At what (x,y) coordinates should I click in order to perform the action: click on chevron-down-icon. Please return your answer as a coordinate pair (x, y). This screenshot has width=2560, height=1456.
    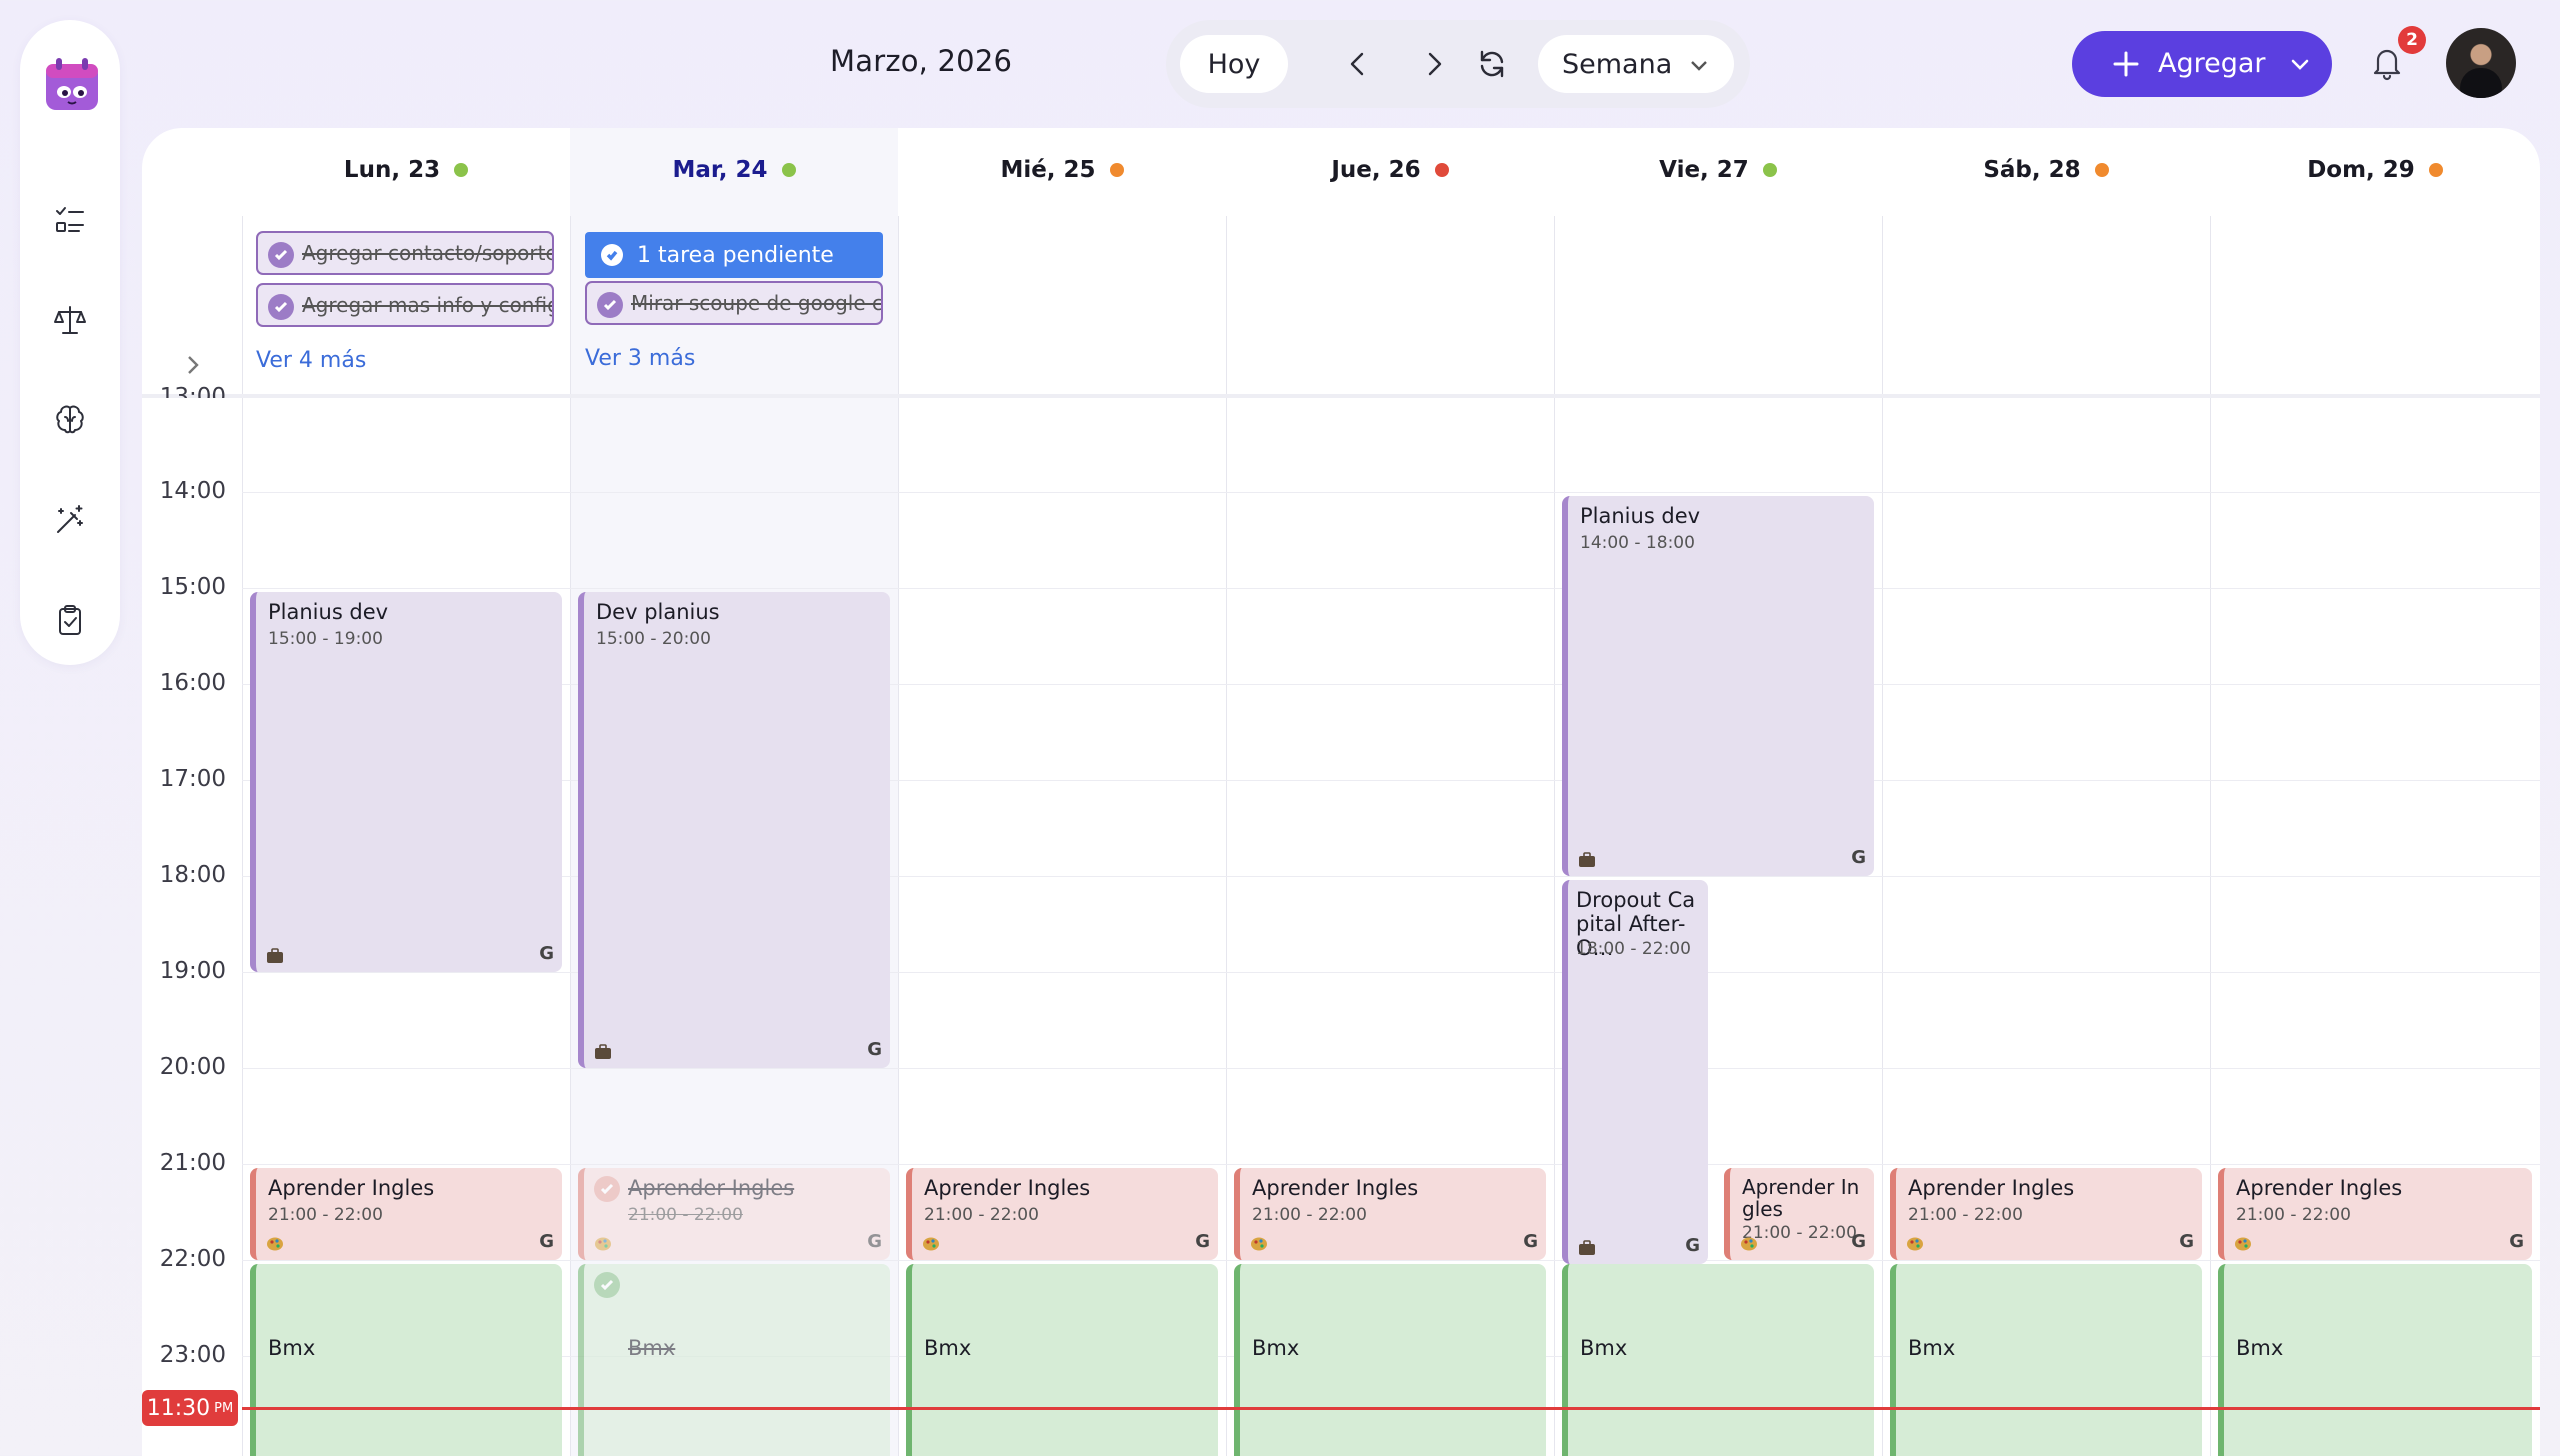
    Looking at the image, I should click on (1699, 66).